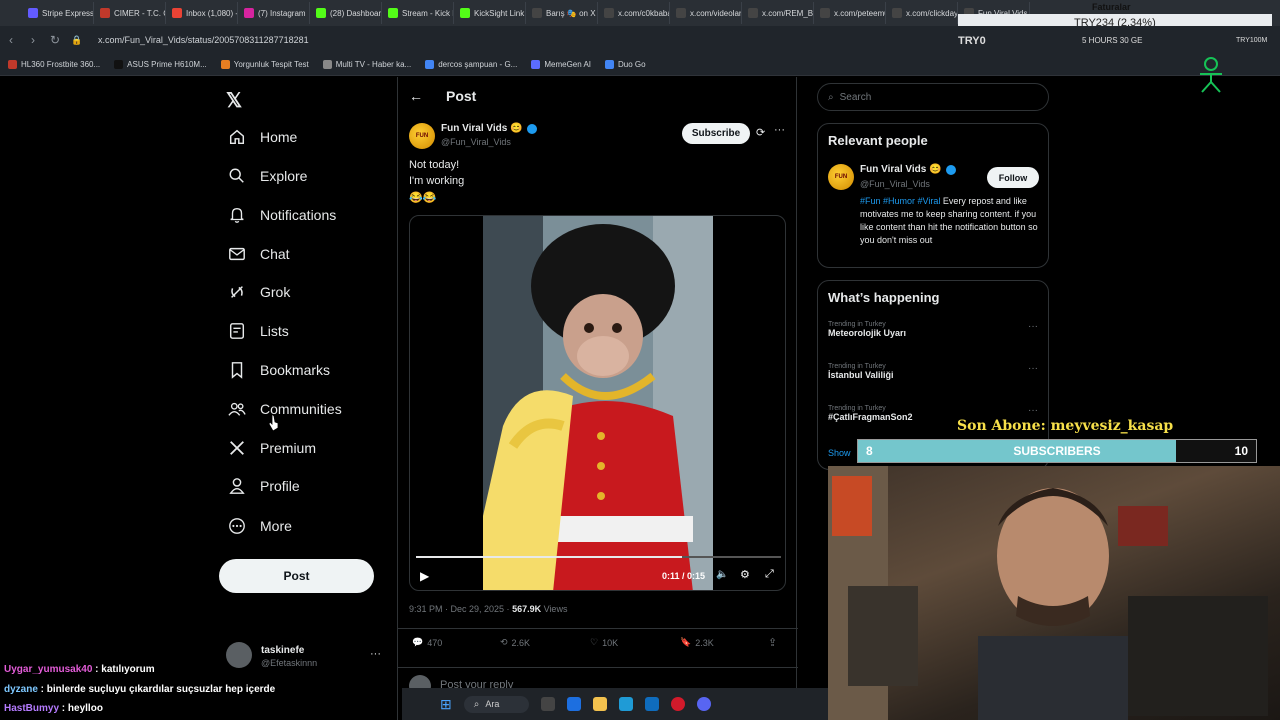  Describe the element at coordinates (237, 331) in the screenshot. I see `list-icon` at that location.